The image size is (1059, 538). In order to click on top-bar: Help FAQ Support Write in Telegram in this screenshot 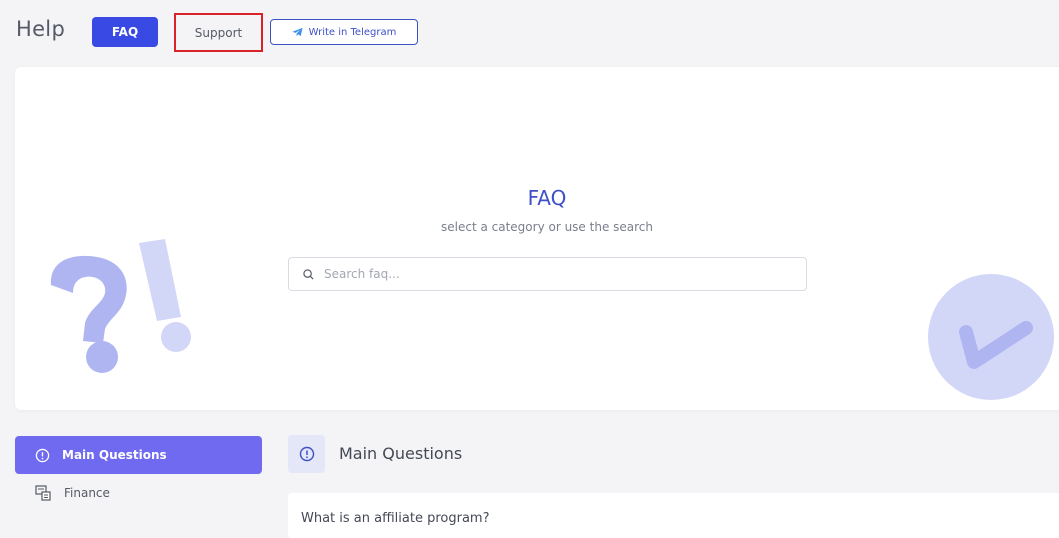, I will do `click(529, 30)`.